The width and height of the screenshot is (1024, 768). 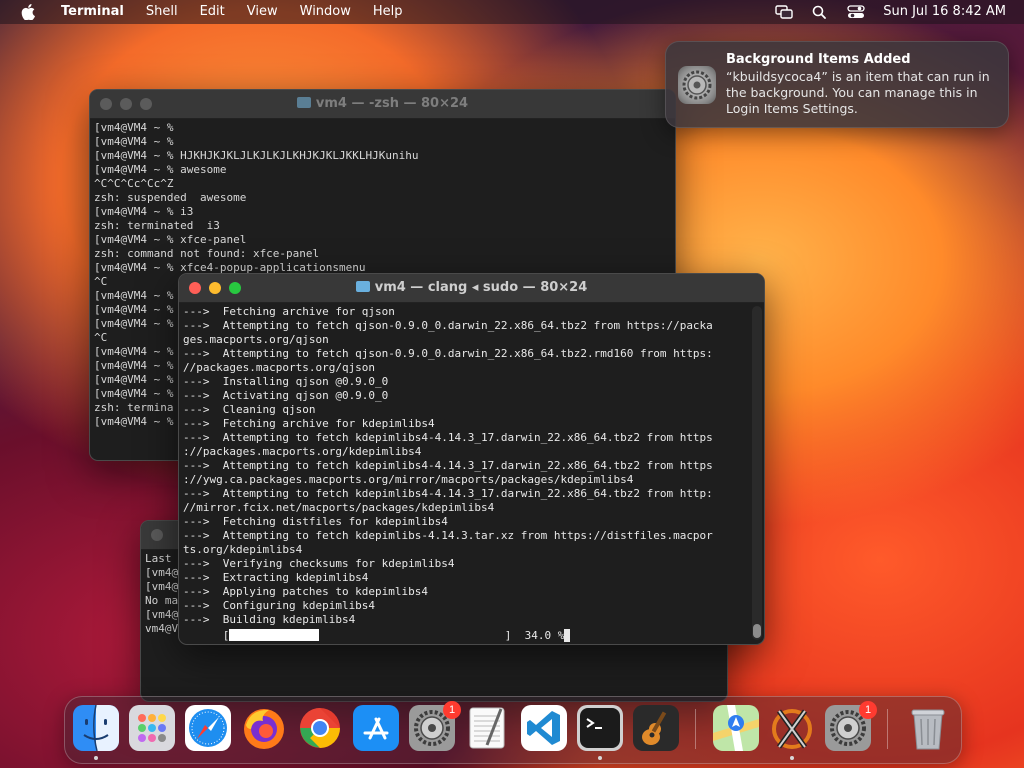 I want to click on terminal-line: ---> Verifying checksums for kdepimlibs4, so click(x=319, y=563).